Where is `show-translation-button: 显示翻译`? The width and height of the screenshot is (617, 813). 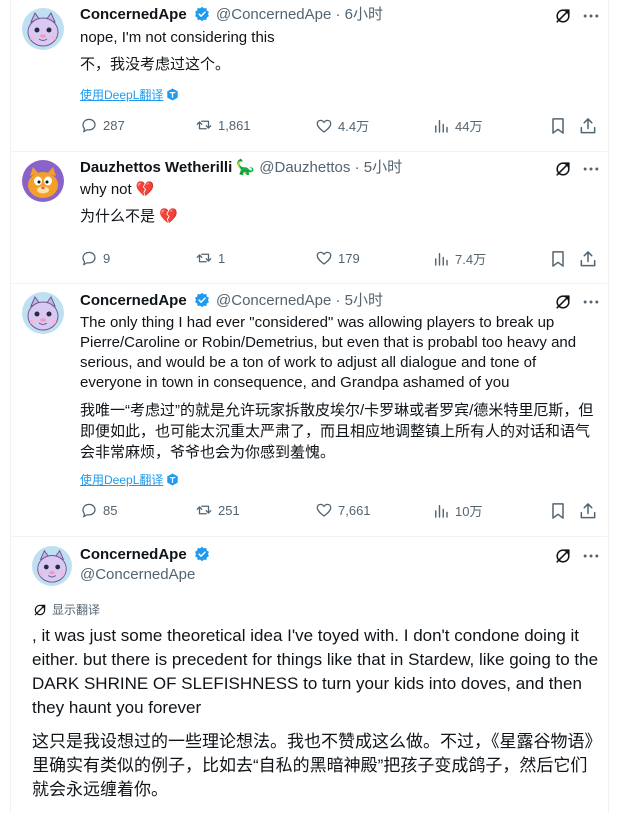 show-translation-button: 显示翻译 is located at coordinates (66, 609).